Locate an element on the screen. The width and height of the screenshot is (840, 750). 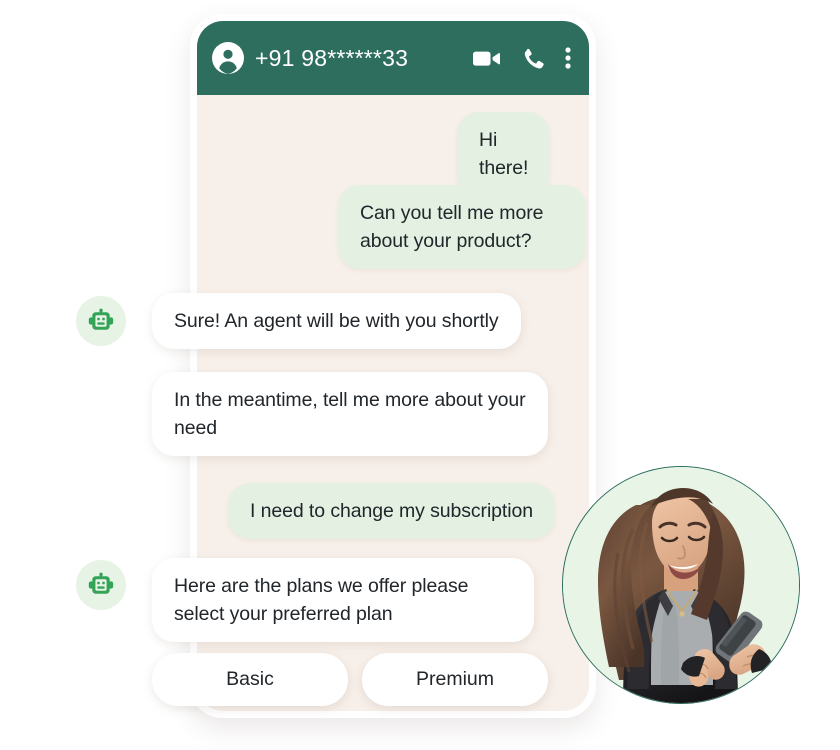
message-row-incoming: Sure! An agent will be with you shortly is located at coordinates (336, 321).